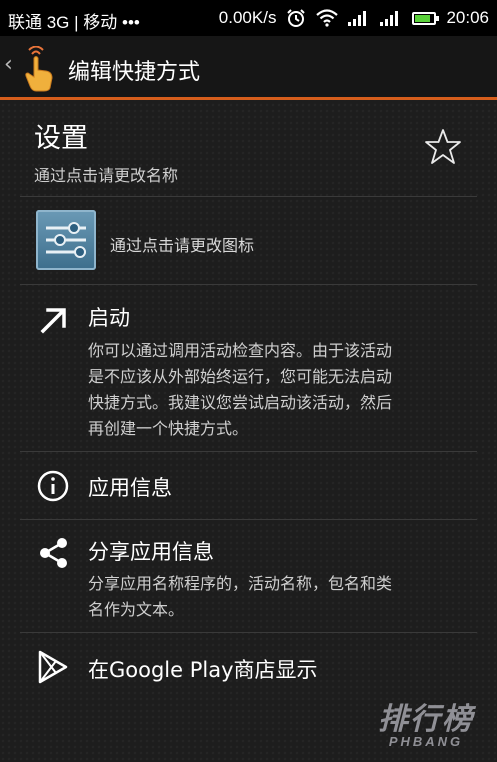 This screenshot has width=497, height=762. Describe the element at coordinates (151, 552) in the screenshot. I see `share-title: 分享应用信息` at that location.